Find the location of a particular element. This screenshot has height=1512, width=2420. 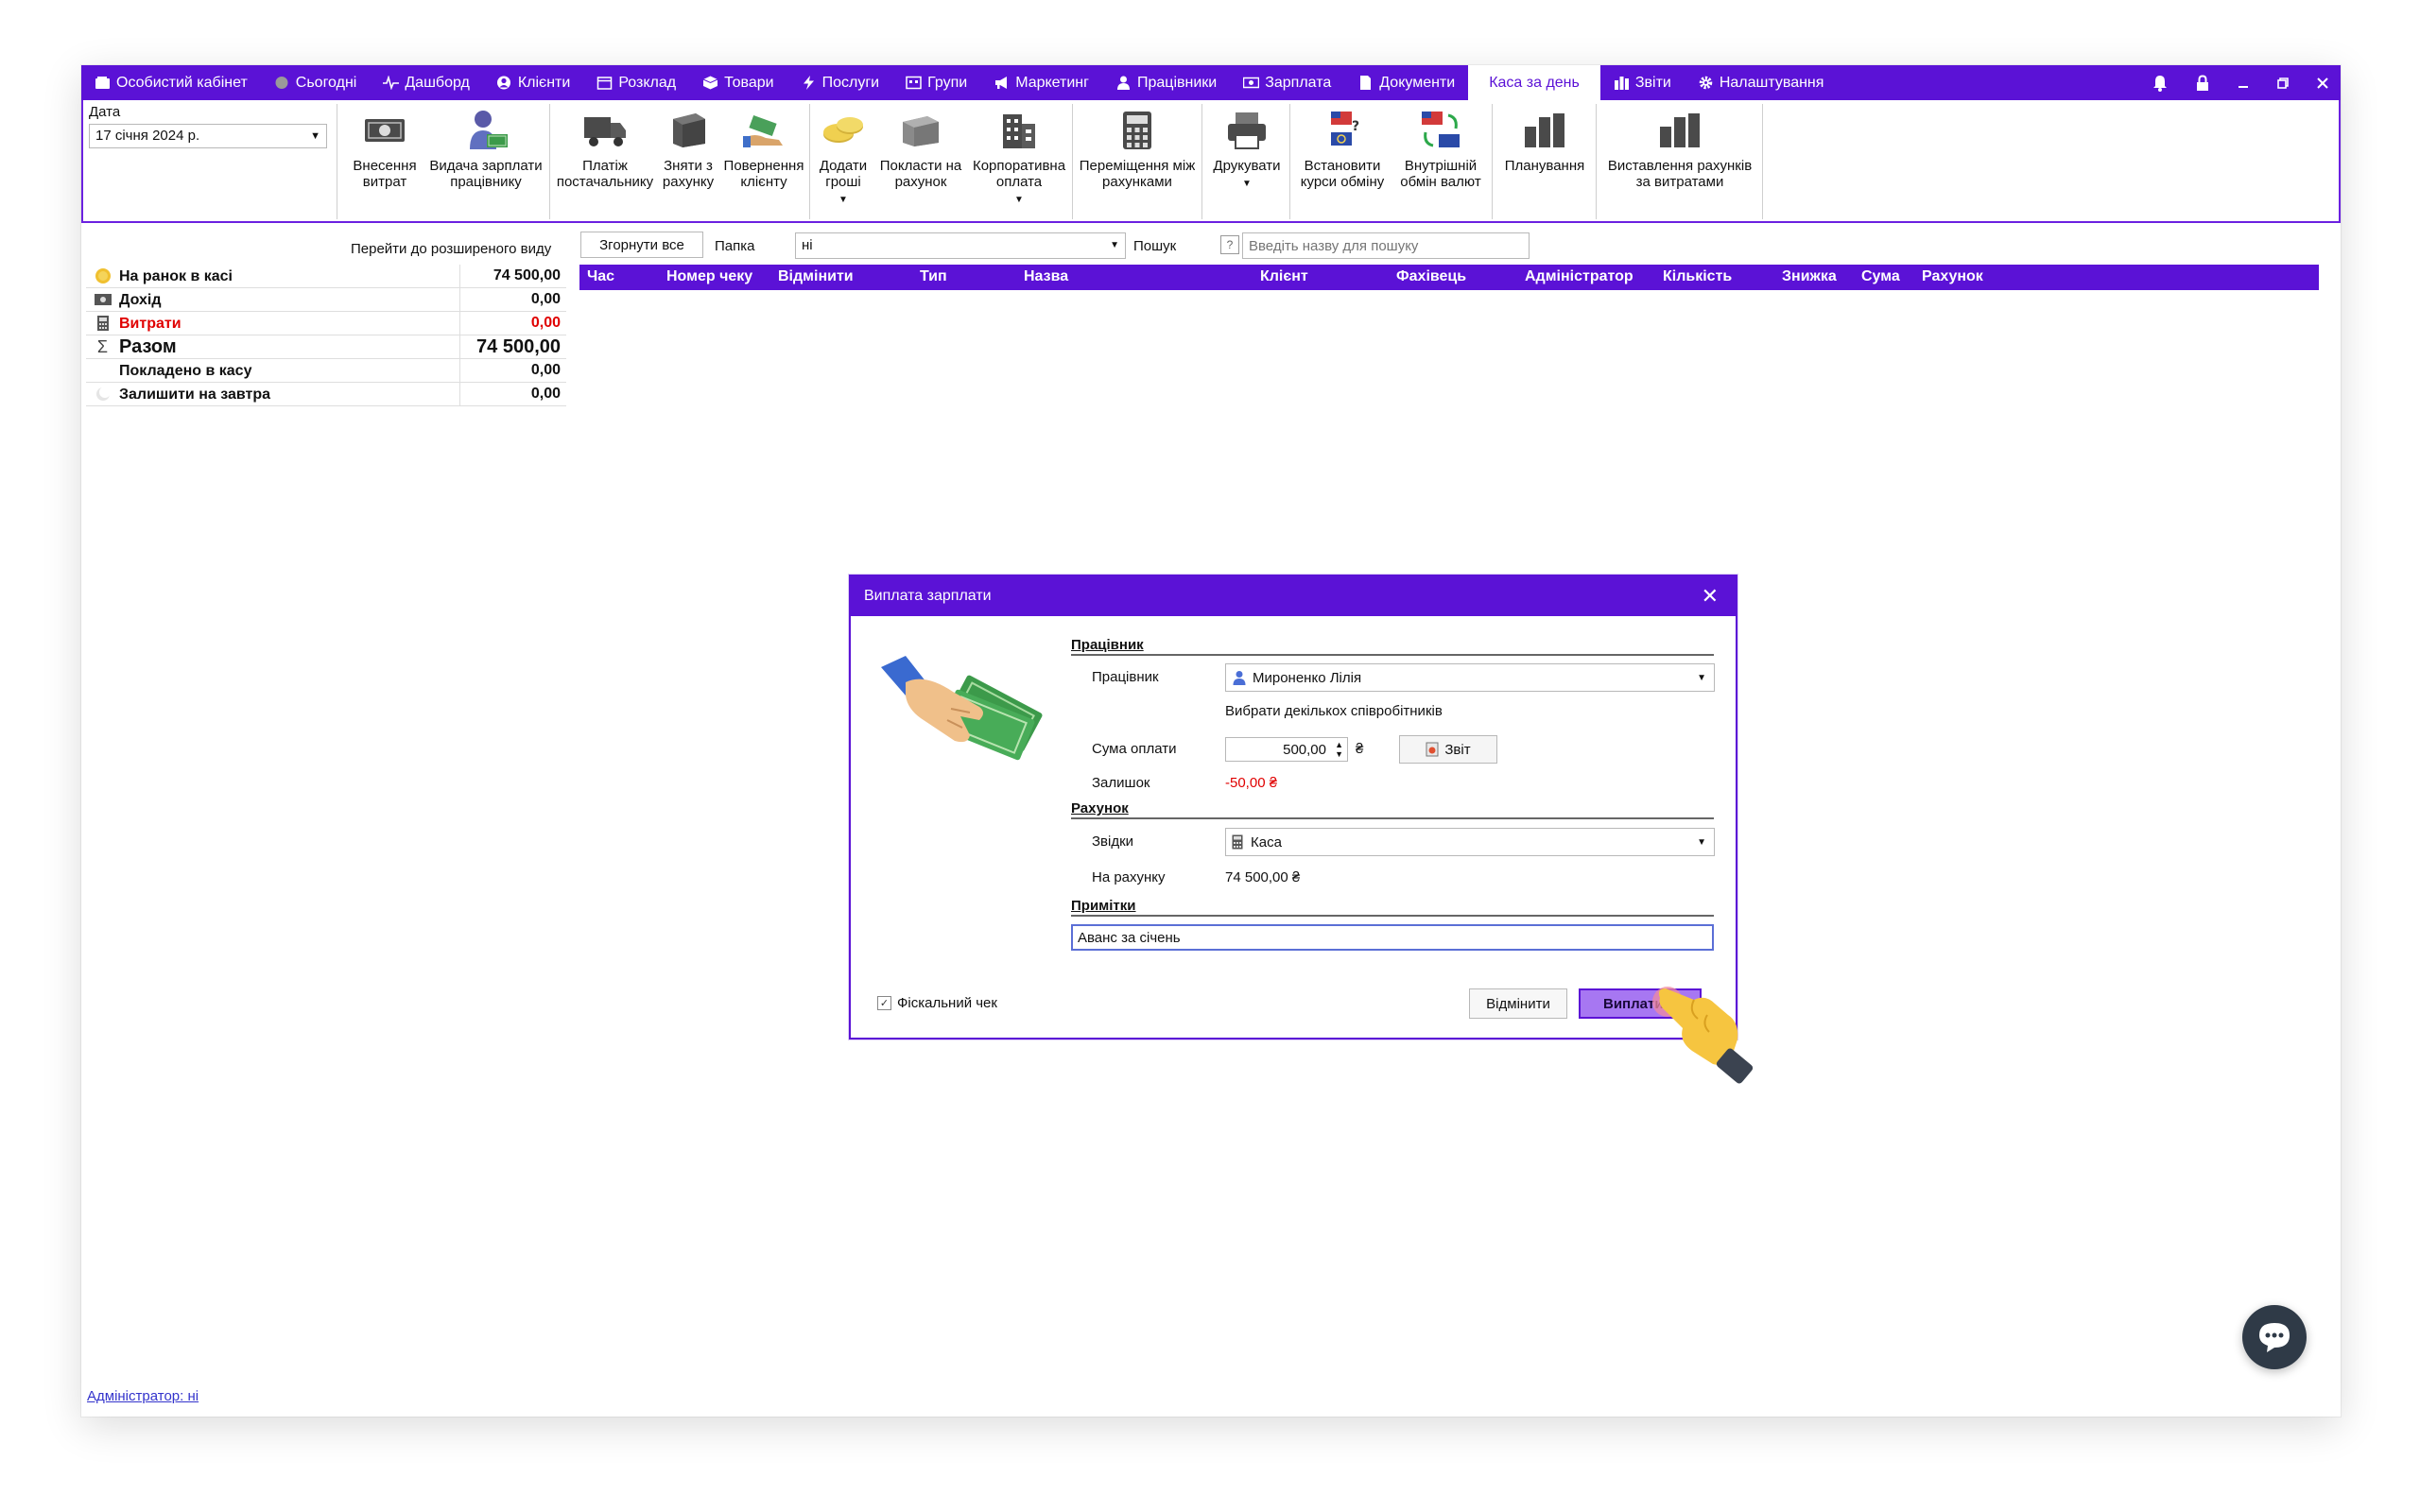

column-header: Відмінити is located at coordinates (816, 276).